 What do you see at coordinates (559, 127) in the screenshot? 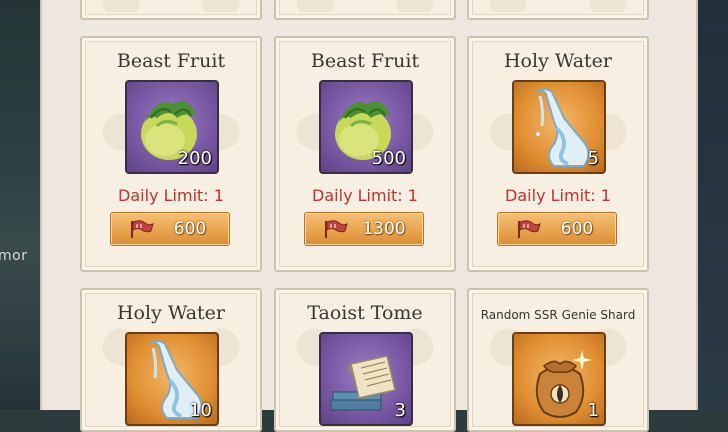
I see `item-frame: 5` at bounding box center [559, 127].